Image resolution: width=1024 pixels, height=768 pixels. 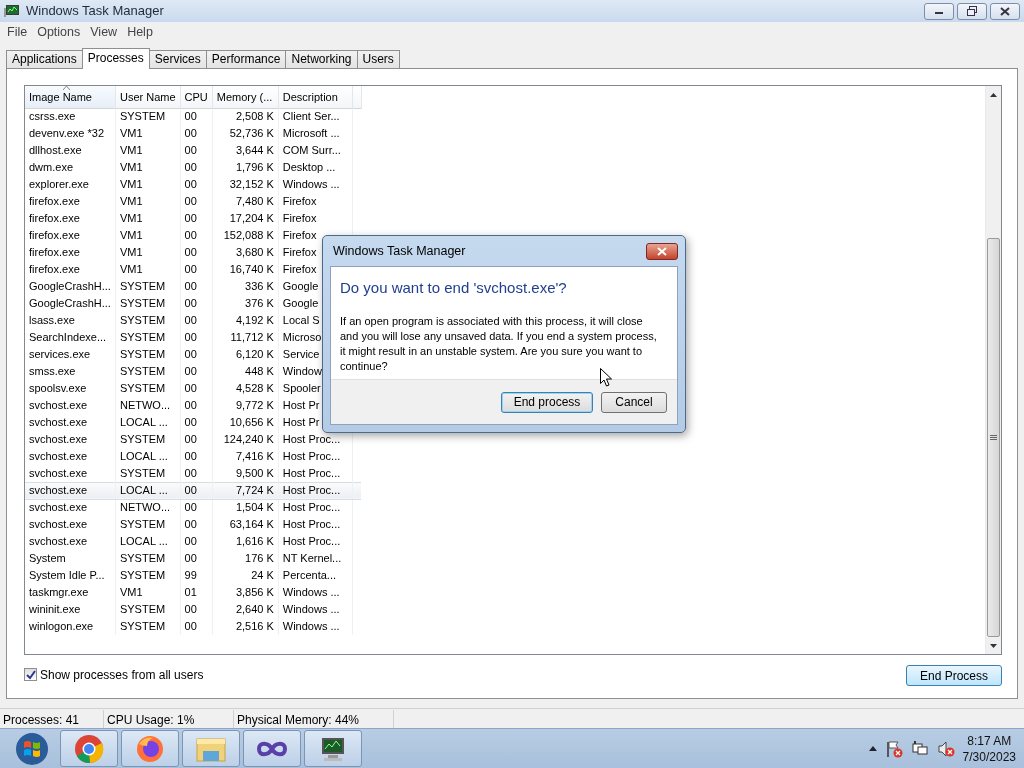 What do you see at coordinates (893, 748) in the screenshot?
I see `flag-icon` at bounding box center [893, 748].